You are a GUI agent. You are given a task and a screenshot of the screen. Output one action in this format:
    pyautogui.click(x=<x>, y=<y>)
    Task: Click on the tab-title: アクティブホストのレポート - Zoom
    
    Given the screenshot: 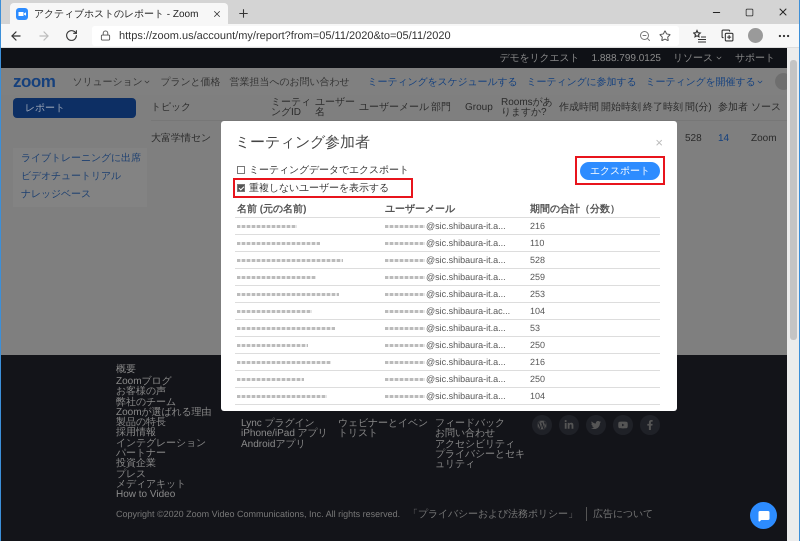 What is the action you would take?
    pyautogui.click(x=116, y=14)
    